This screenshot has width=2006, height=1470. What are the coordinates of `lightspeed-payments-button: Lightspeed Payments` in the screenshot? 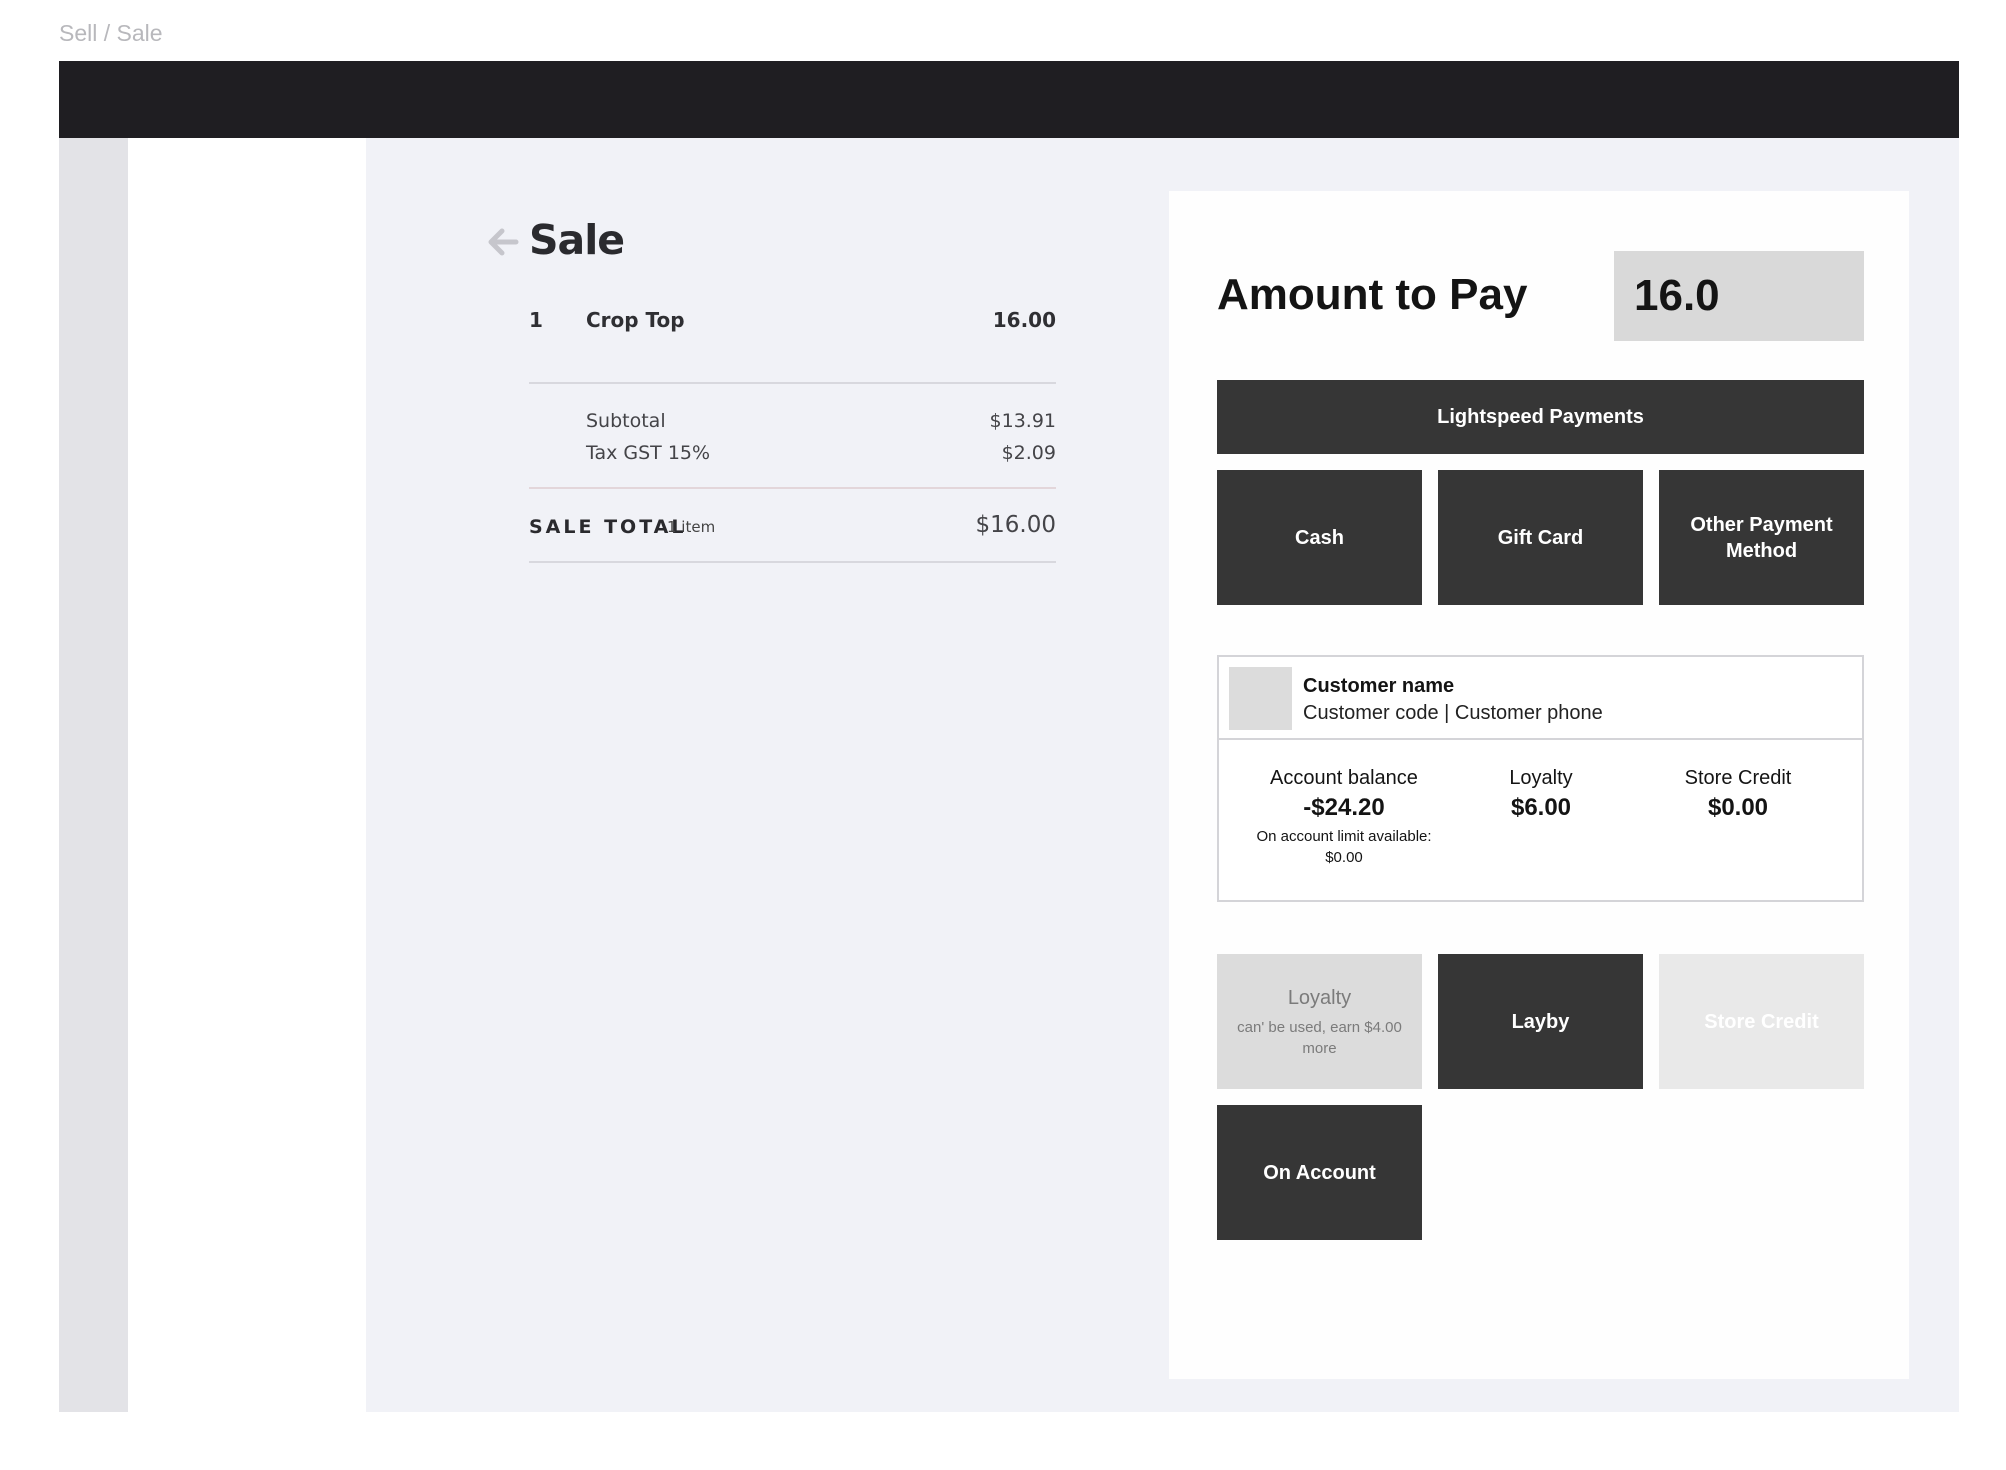 It's located at (1540, 417).